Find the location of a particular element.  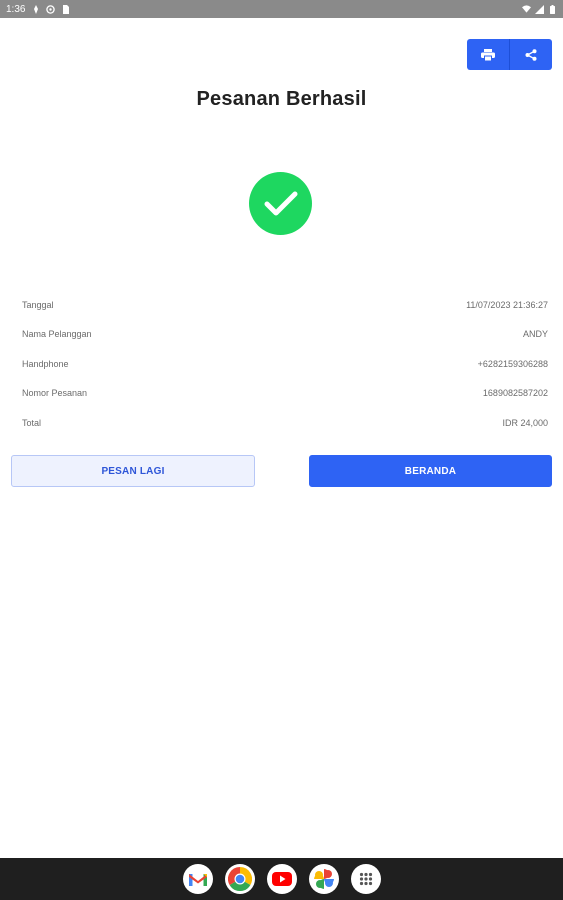

signal-icon is located at coordinates (539, 9).